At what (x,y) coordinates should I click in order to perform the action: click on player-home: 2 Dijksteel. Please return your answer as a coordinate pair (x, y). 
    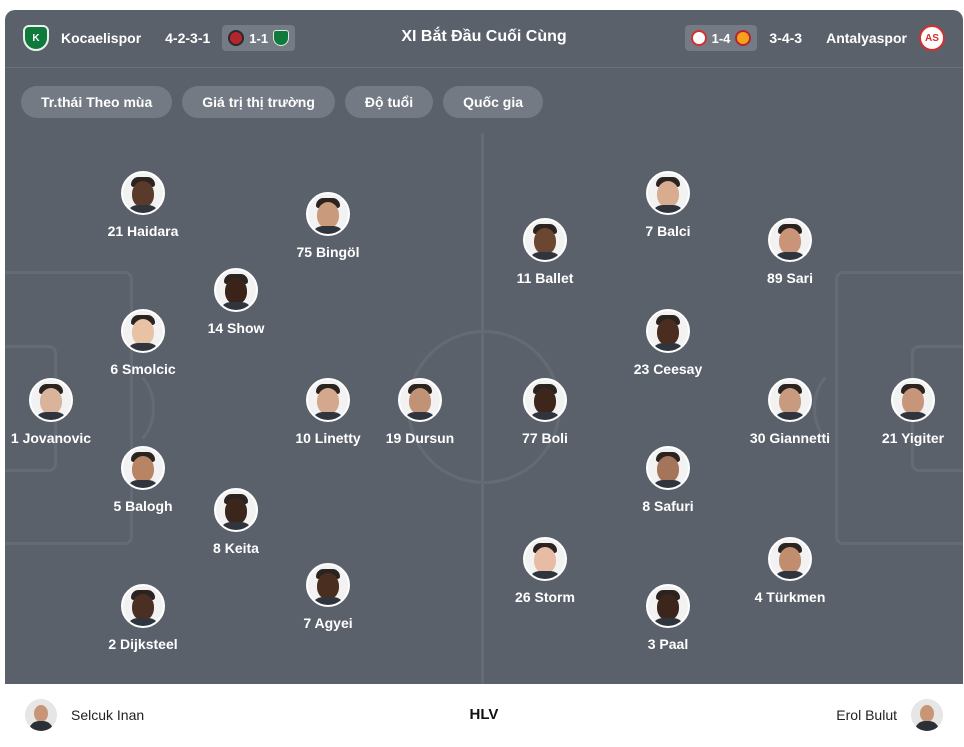
    Looking at the image, I should click on (143, 618).